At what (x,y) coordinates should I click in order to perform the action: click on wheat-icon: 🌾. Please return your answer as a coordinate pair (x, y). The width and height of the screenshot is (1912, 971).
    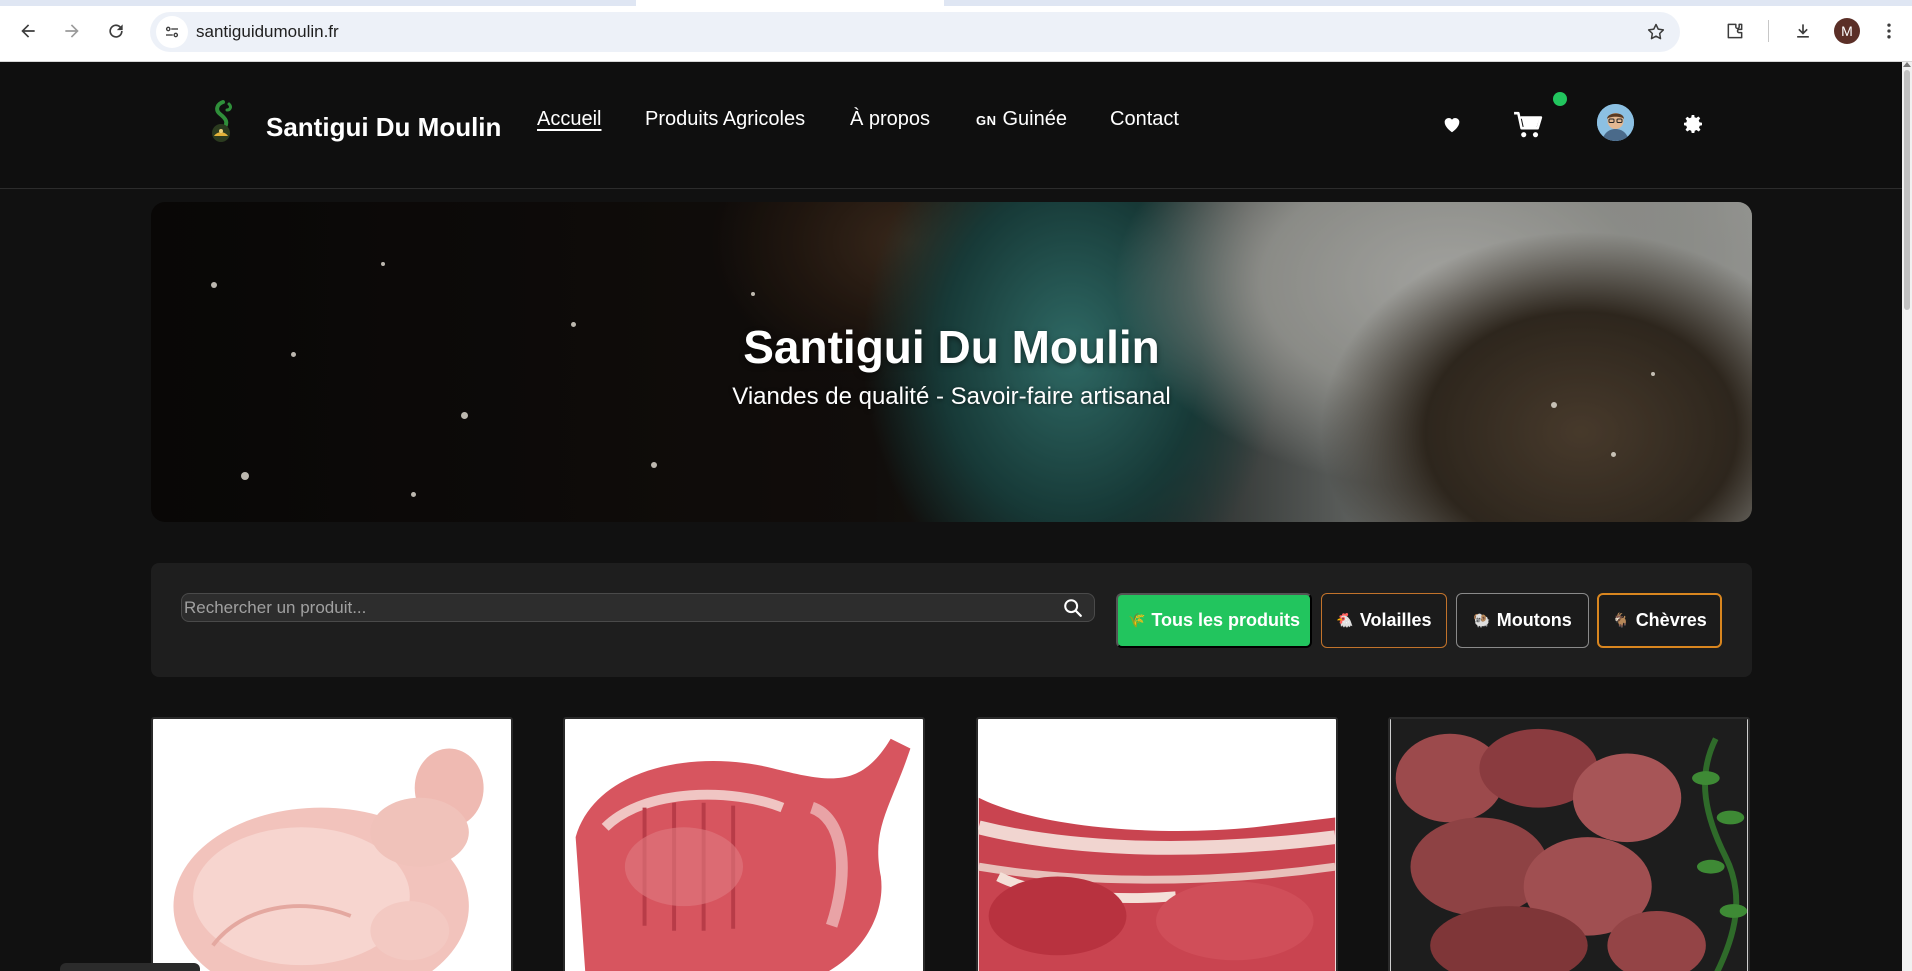
    Looking at the image, I should click on (1136, 620).